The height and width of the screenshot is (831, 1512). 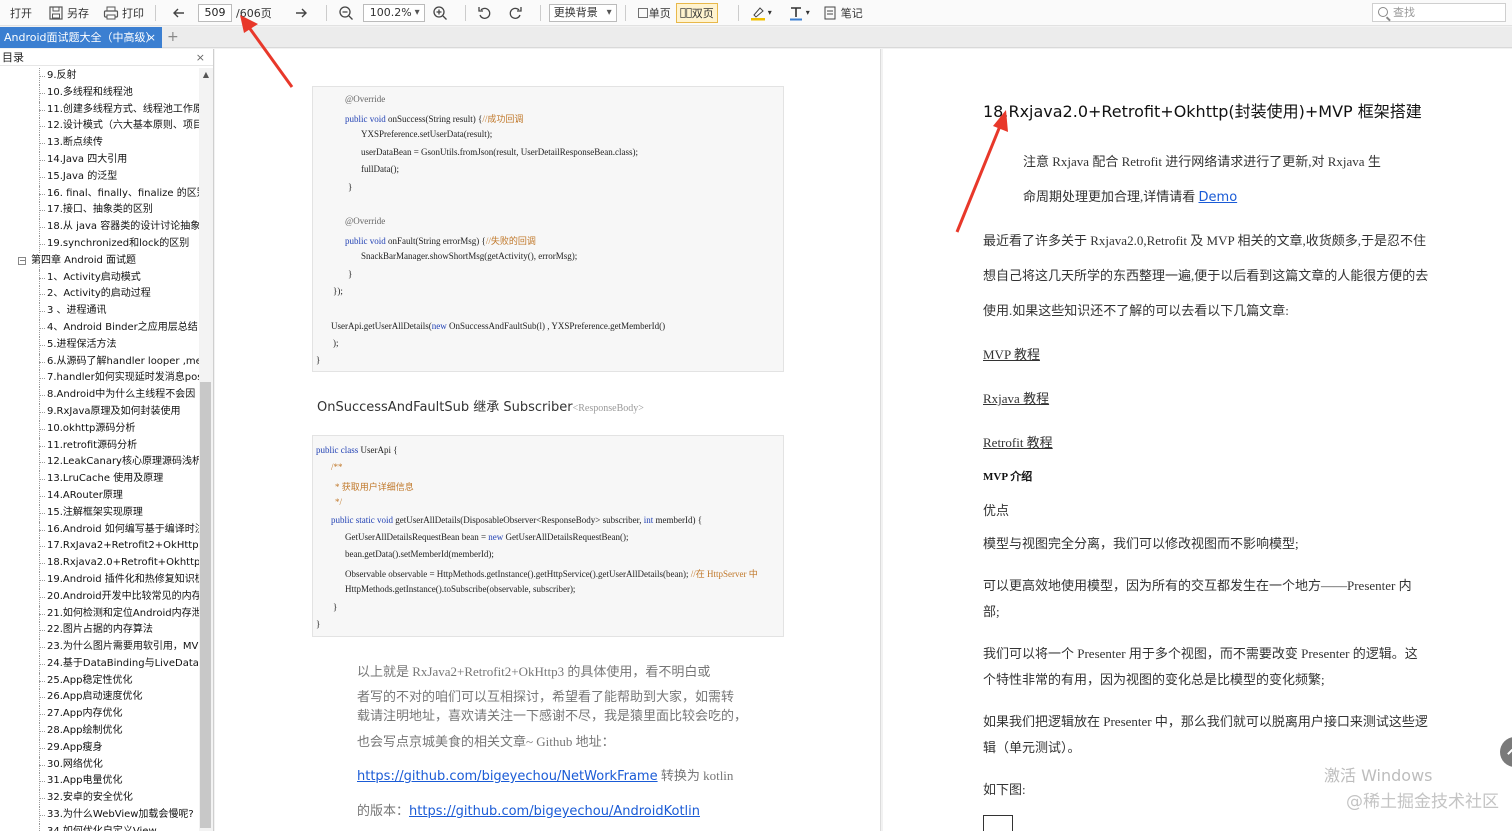 What do you see at coordinates (799, 13) in the screenshot?
I see `text-tool-button: ▾` at bounding box center [799, 13].